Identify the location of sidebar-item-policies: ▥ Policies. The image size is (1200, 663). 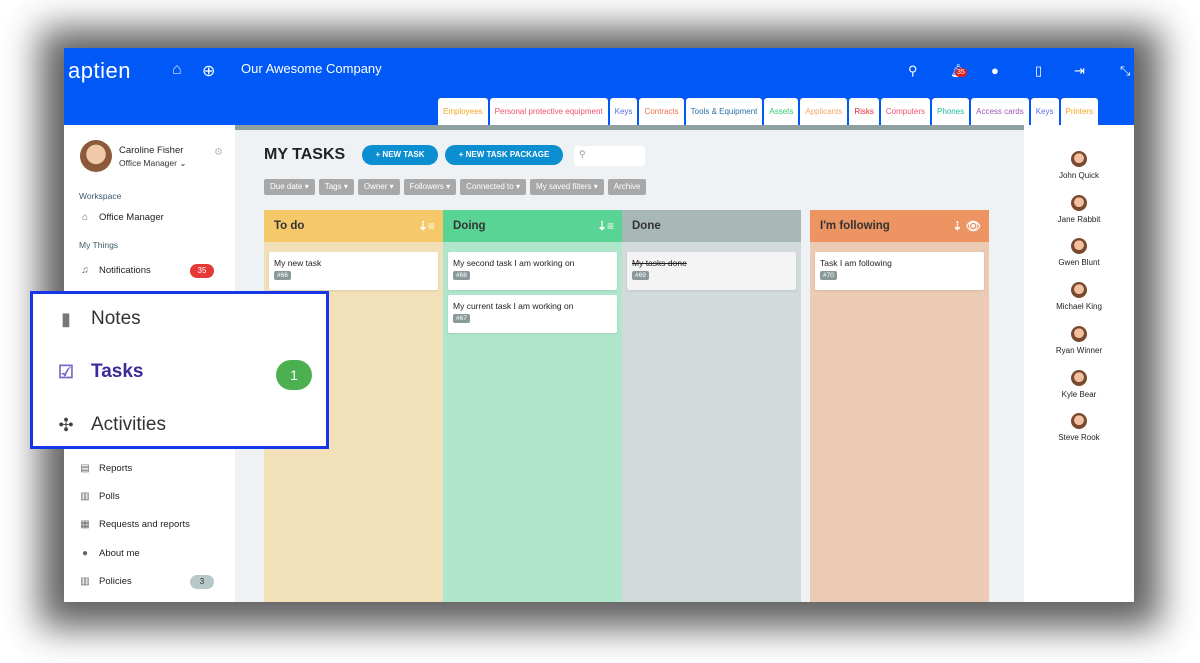
(105, 581).